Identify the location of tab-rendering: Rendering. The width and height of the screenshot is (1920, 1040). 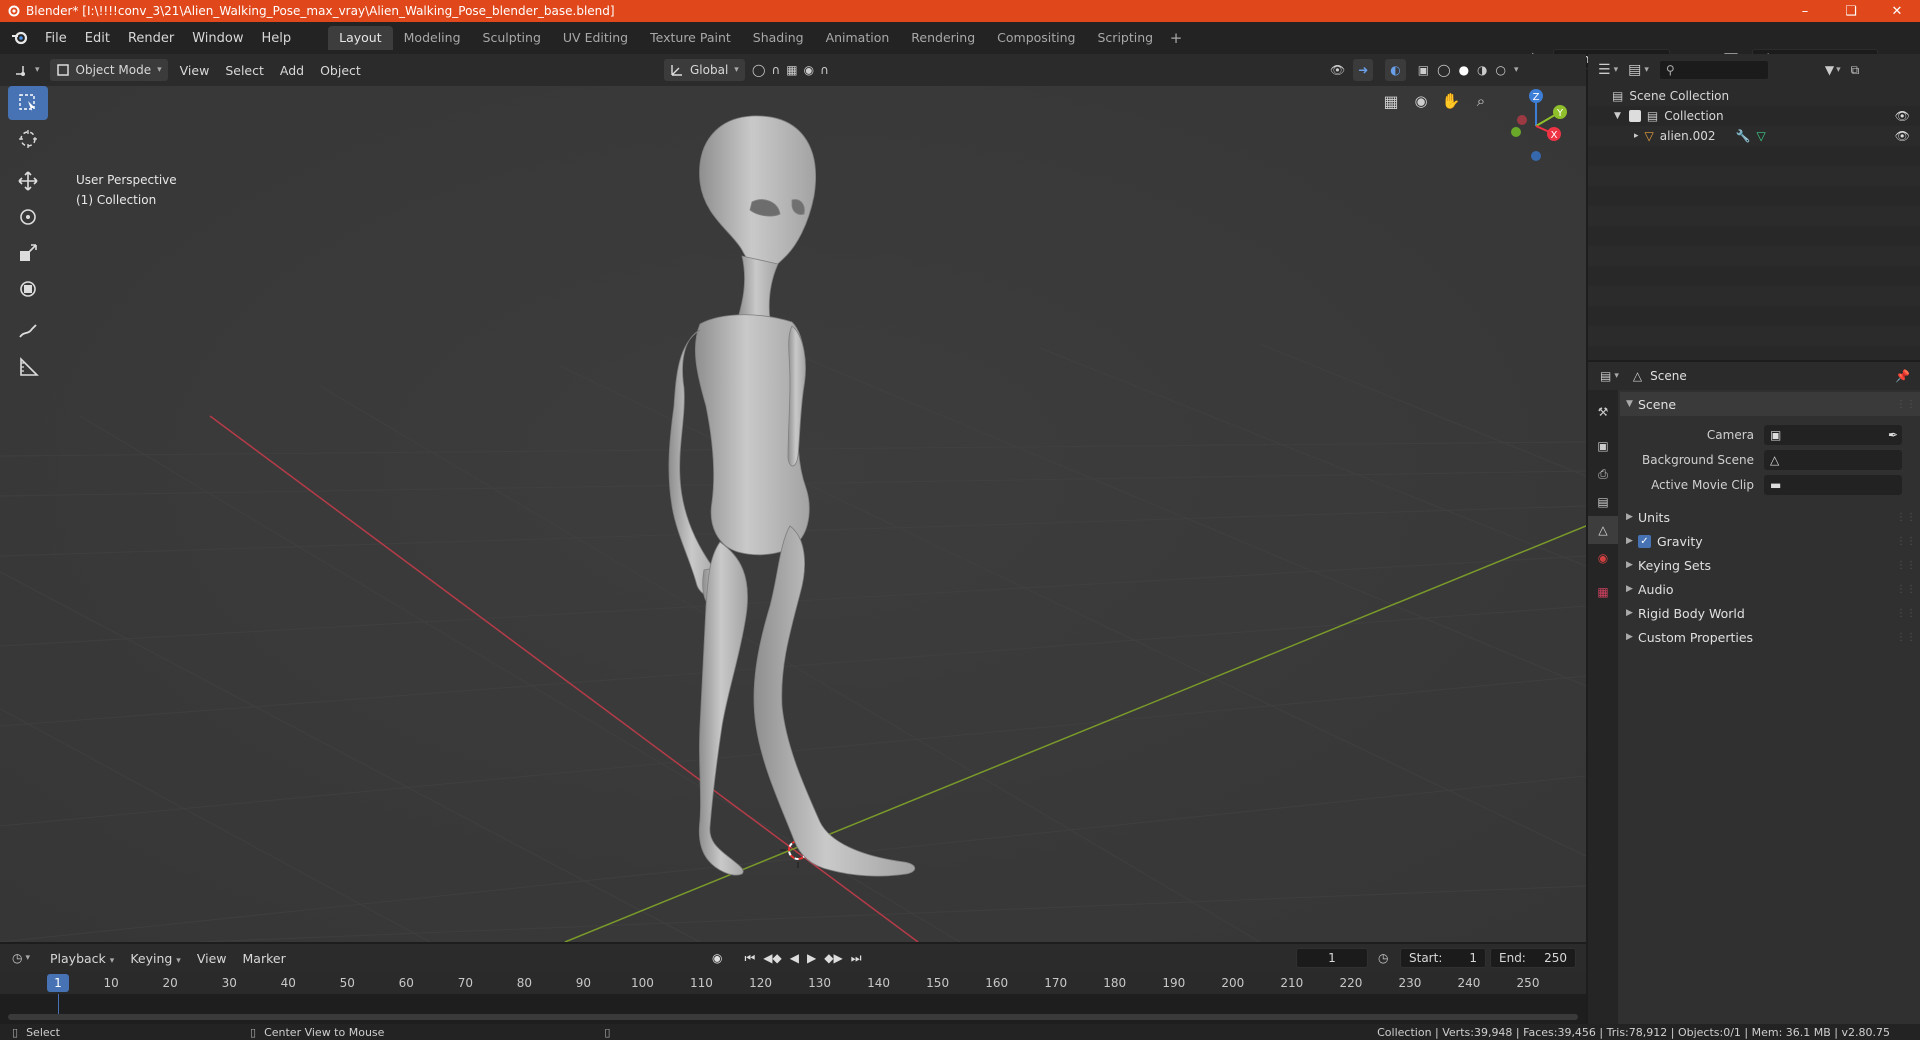
(943, 38).